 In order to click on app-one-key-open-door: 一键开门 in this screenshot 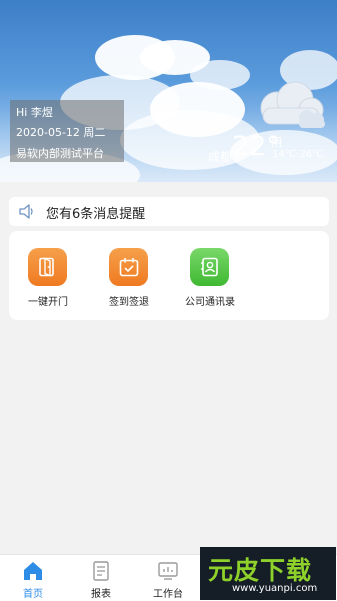, I will do `click(49, 280)`.